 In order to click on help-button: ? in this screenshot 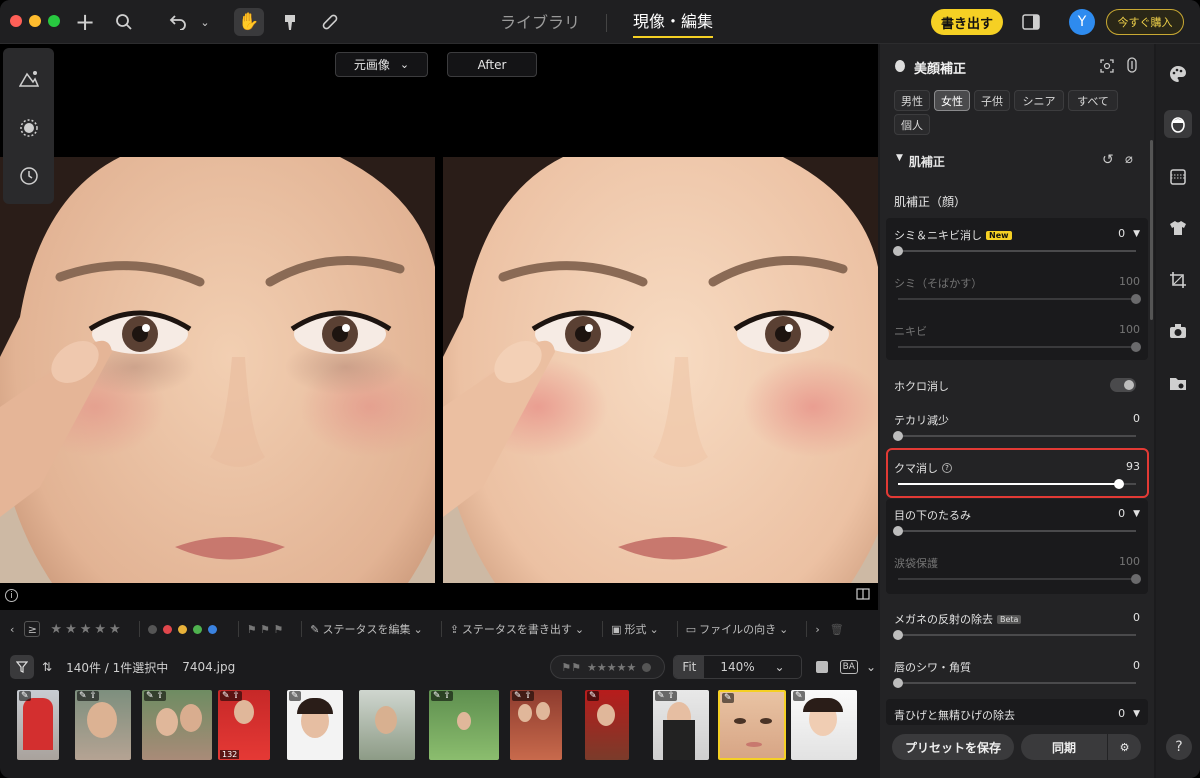, I will do `click(1179, 747)`.